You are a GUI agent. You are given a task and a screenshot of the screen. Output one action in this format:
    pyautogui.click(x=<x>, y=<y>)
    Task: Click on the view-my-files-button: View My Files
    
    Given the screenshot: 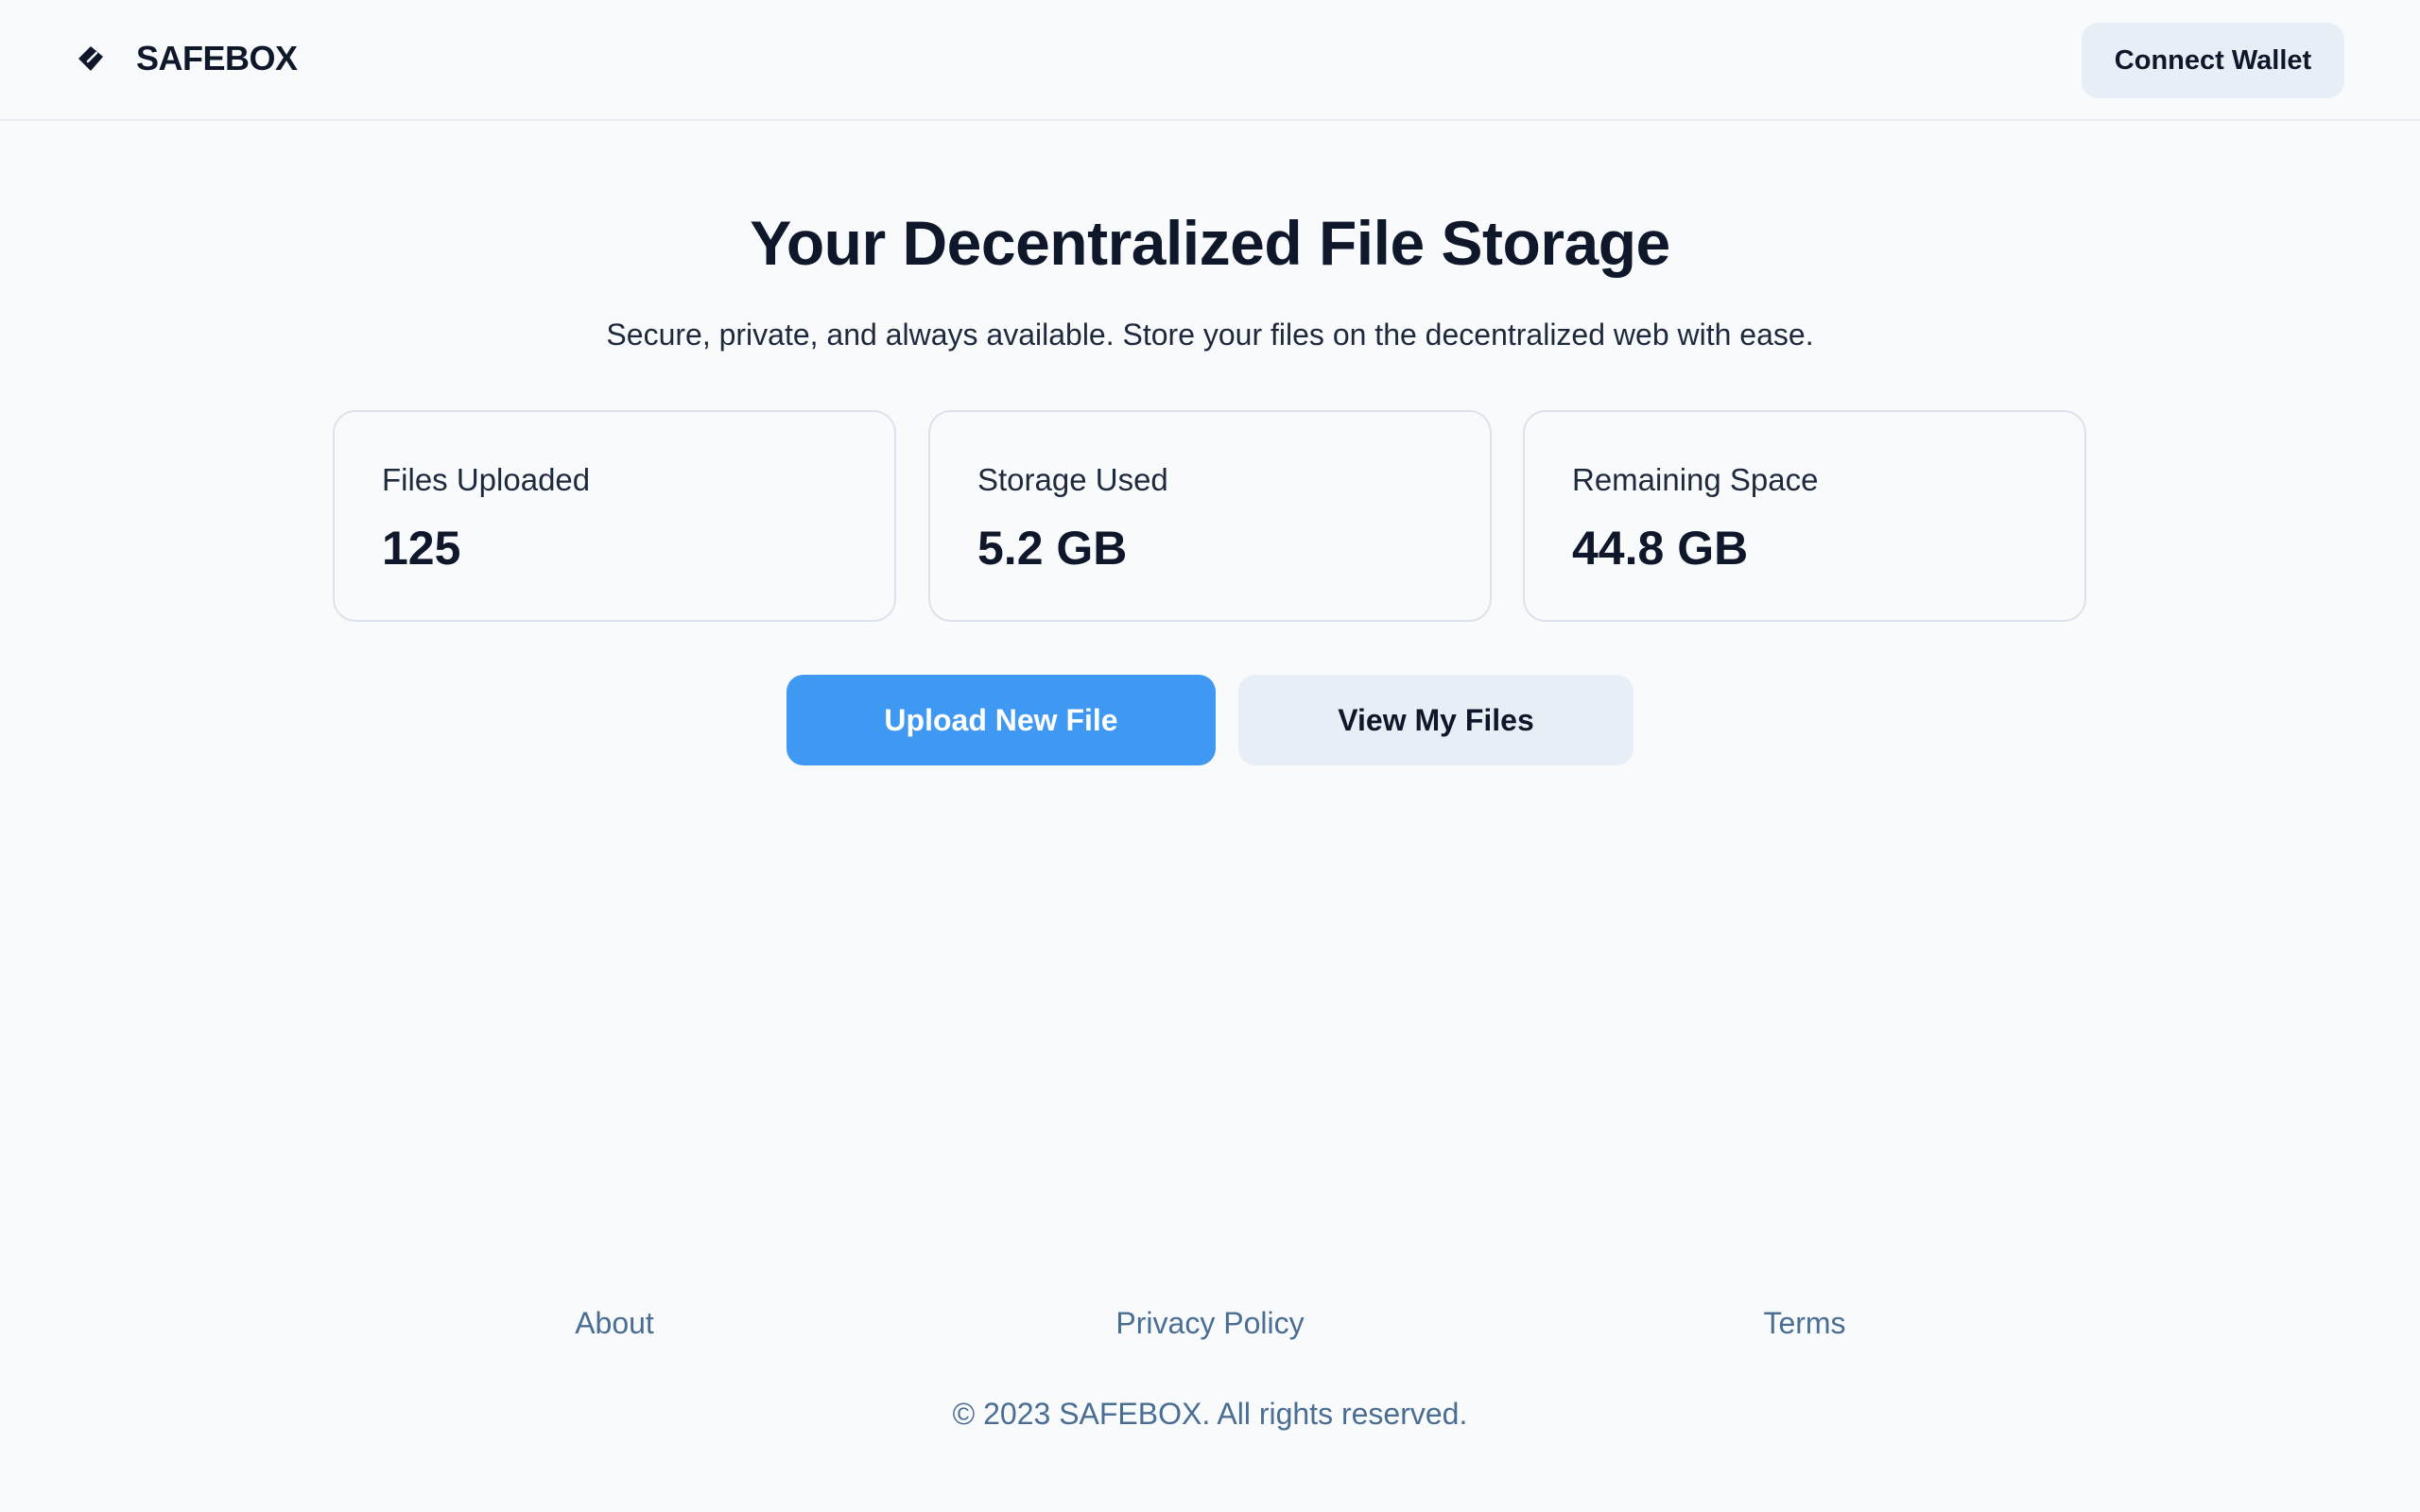 What is the action you would take?
    pyautogui.click(x=1436, y=720)
    